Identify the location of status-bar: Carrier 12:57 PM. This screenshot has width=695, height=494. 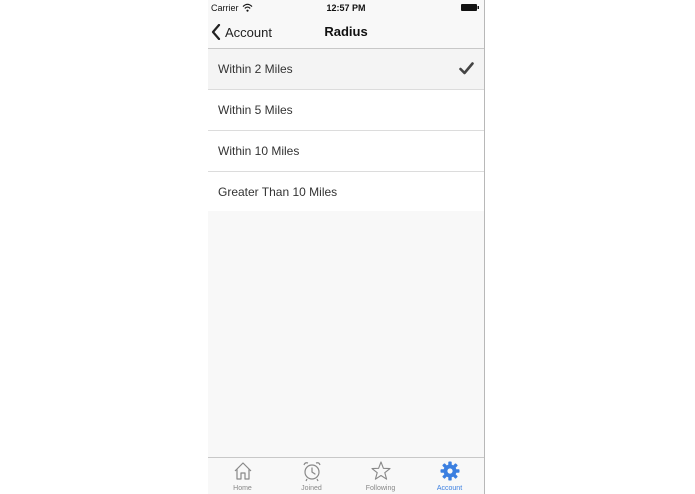
(346, 8).